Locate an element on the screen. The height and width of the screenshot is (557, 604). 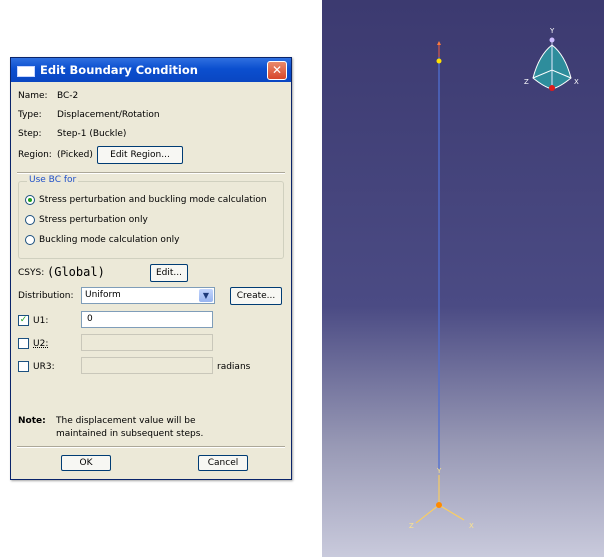
name-label: Name: is located at coordinates (33, 96).